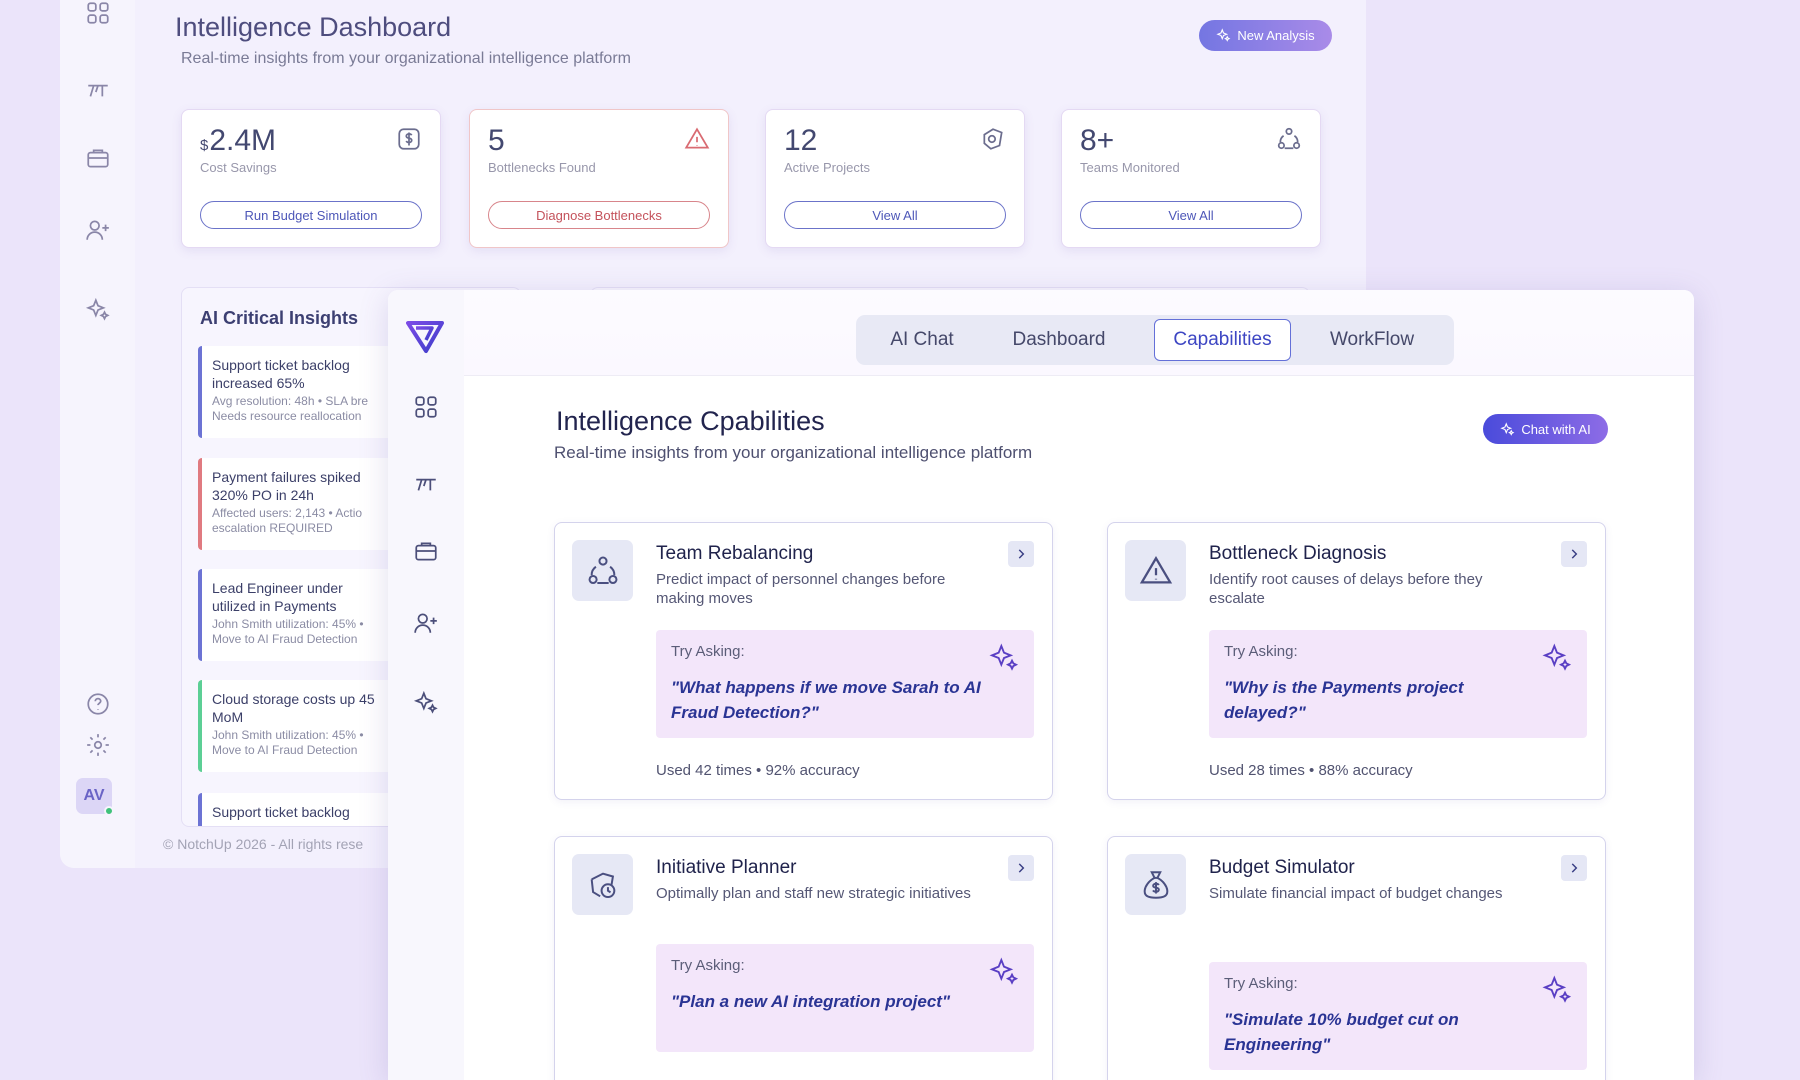 The width and height of the screenshot is (1800, 1080). Describe the element at coordinates (1222, 340) in the screenshot. I see `tab-capabilities: Capabilities` at that location.